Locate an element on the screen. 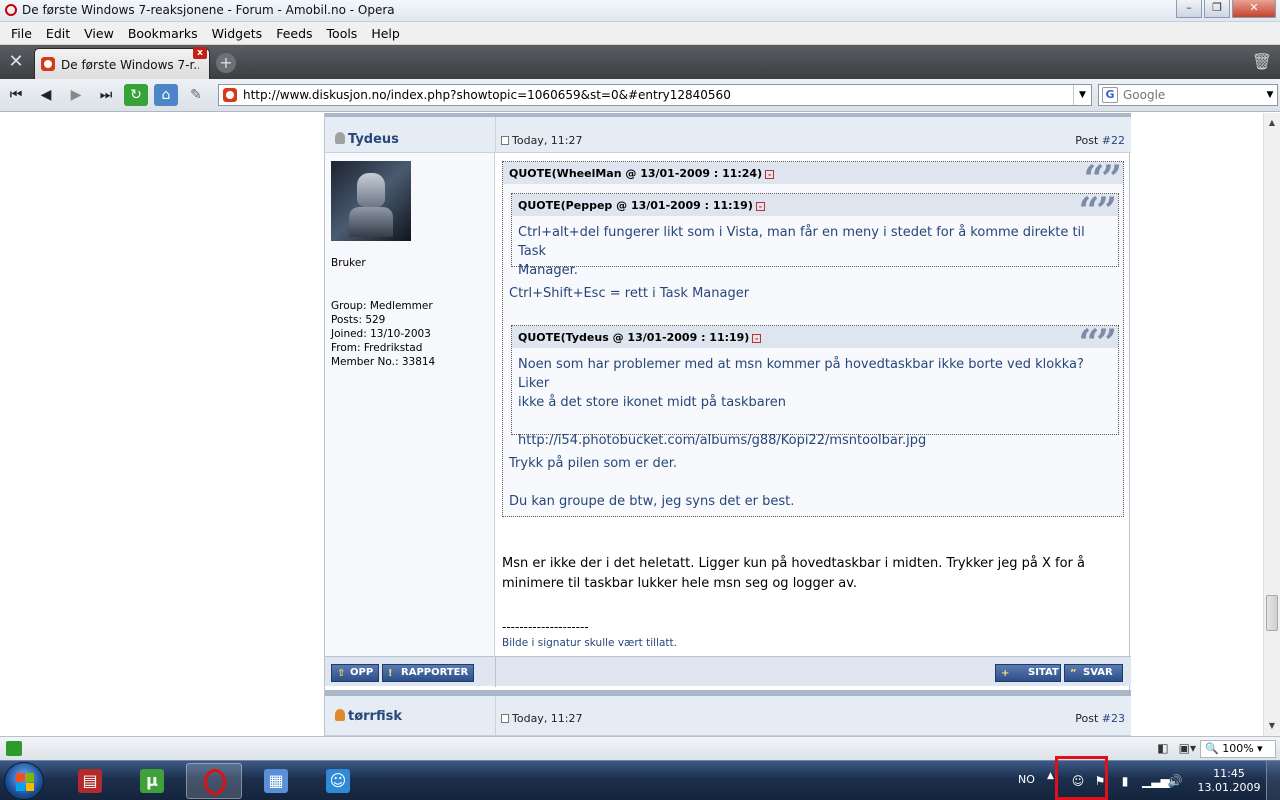 The height and width of the screenshot is (800, 1280). tray-highlight-box is located at coordinates (1081, 778).